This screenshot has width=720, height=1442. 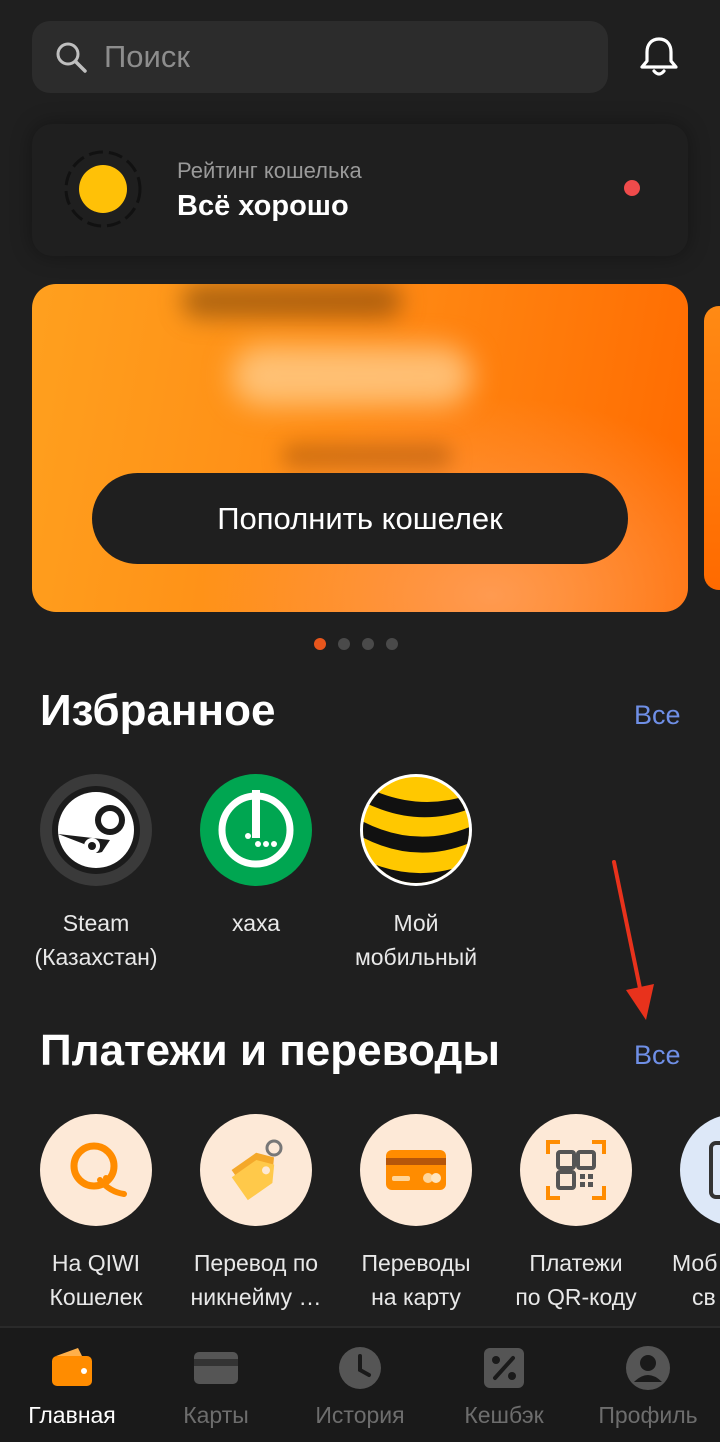 What do you see at coordinates (504, 1368) in the screenshot?
I see `percent-icon` at bounding box center [504, 1368].